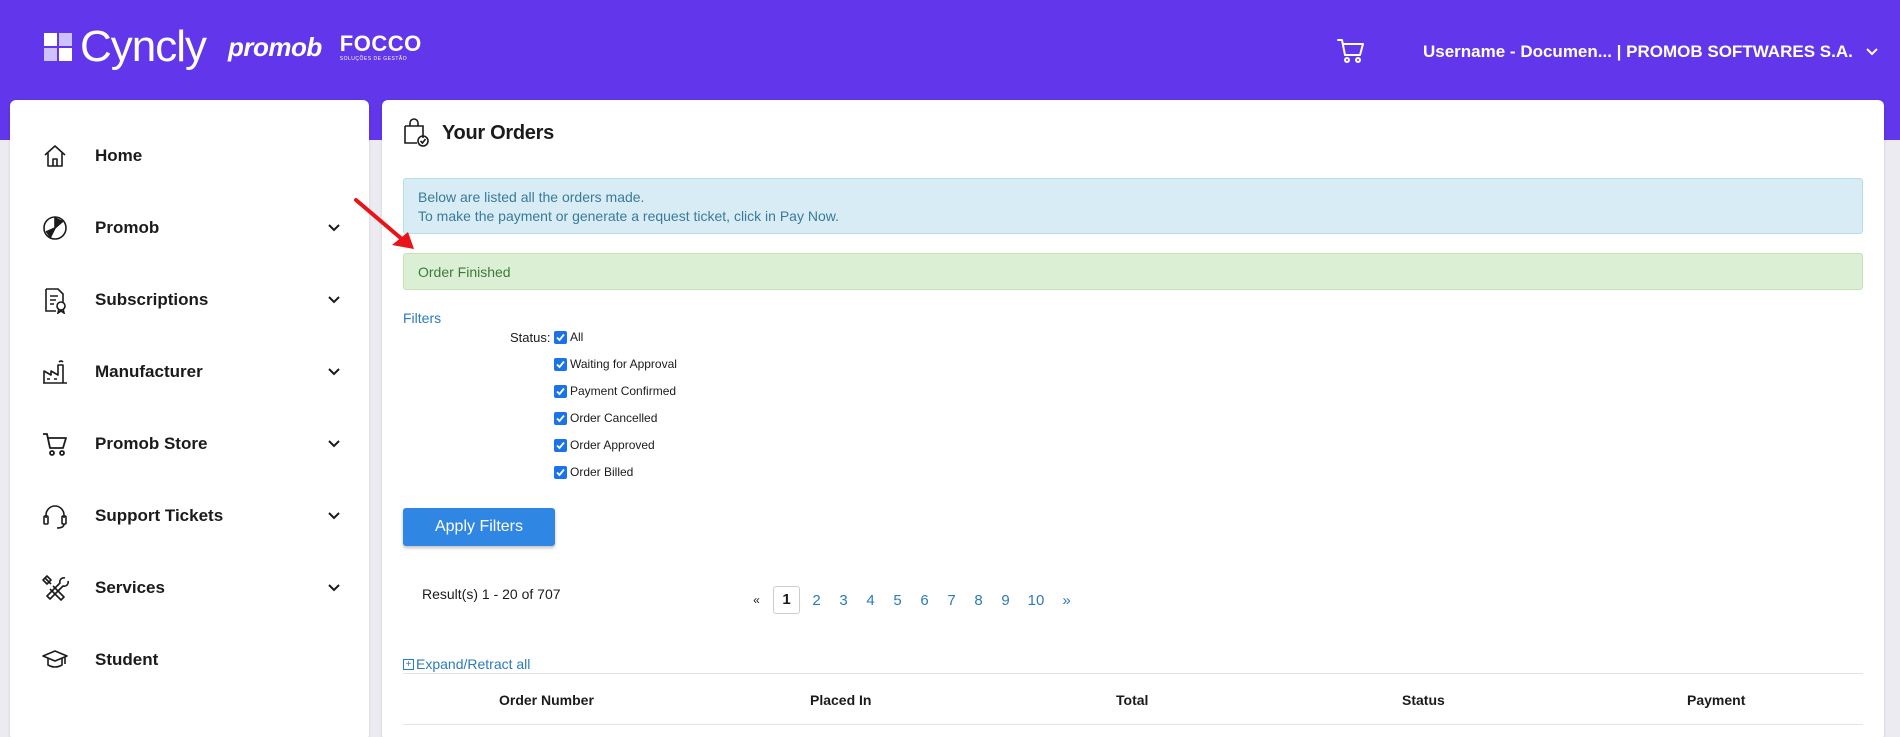 The width and height of the screenshot is (1900, 737). Describe the element at coordinates (127, 659) in the screenshot. I see `sidebar-item-label: Student` at that location.